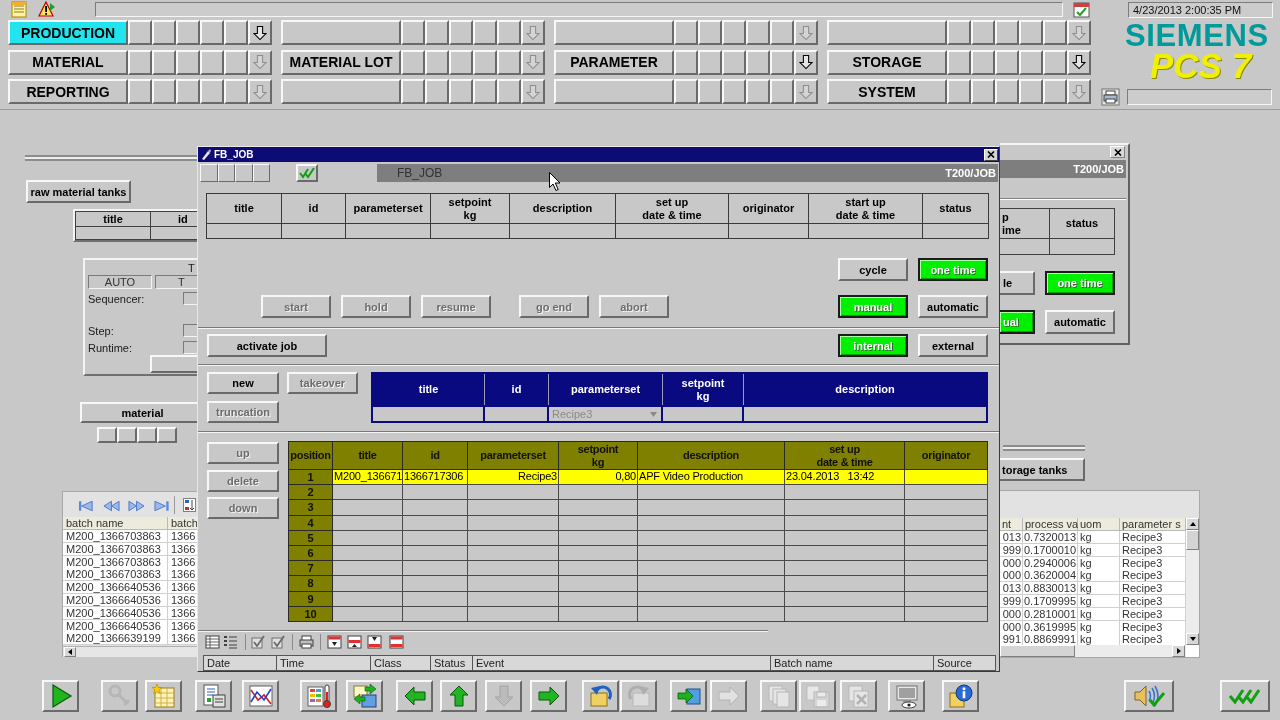 The image size is (1280, 720). I want to click on section-button: torage tanks, so click(1042, 469).